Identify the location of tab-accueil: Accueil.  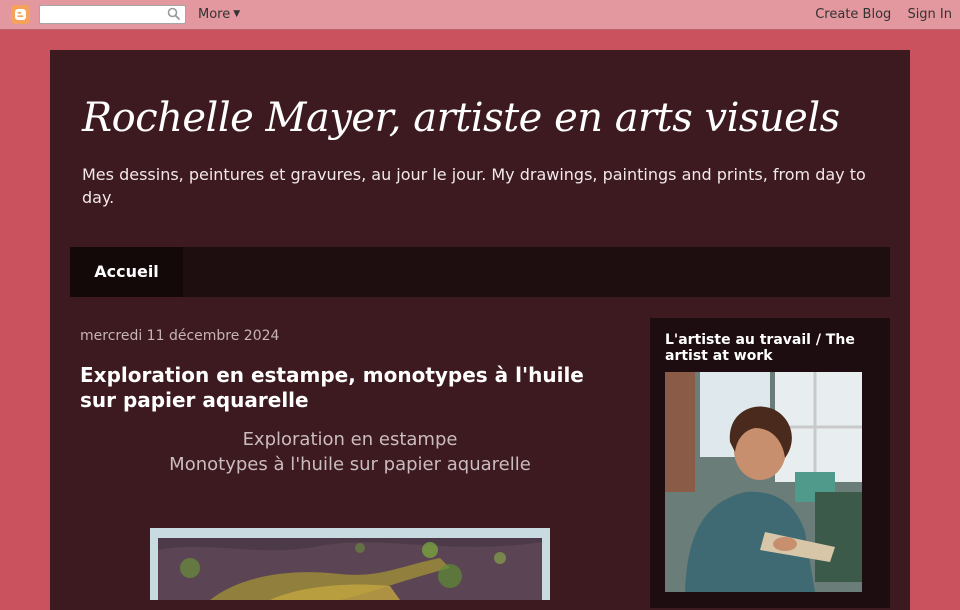
(126, 272).